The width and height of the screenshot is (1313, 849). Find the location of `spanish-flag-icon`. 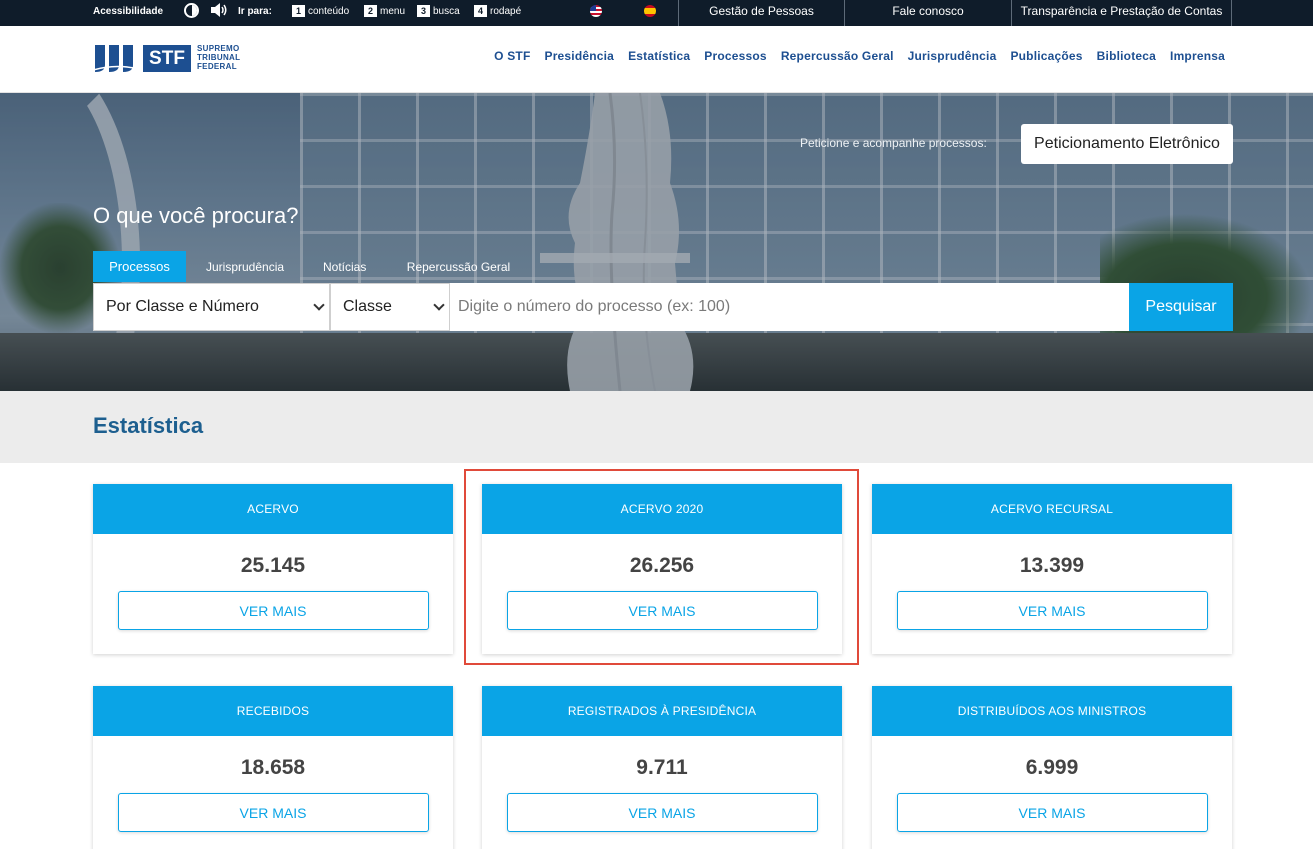

spanish-flag-icon is located at coordinates (650, 11).